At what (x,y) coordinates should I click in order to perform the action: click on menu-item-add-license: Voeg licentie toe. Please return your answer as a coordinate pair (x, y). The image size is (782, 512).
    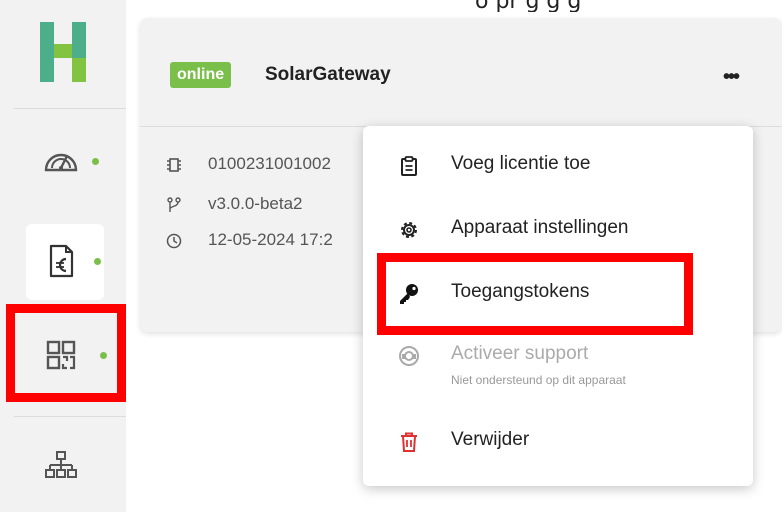
    Looking at the image, I should click on (558, 166).